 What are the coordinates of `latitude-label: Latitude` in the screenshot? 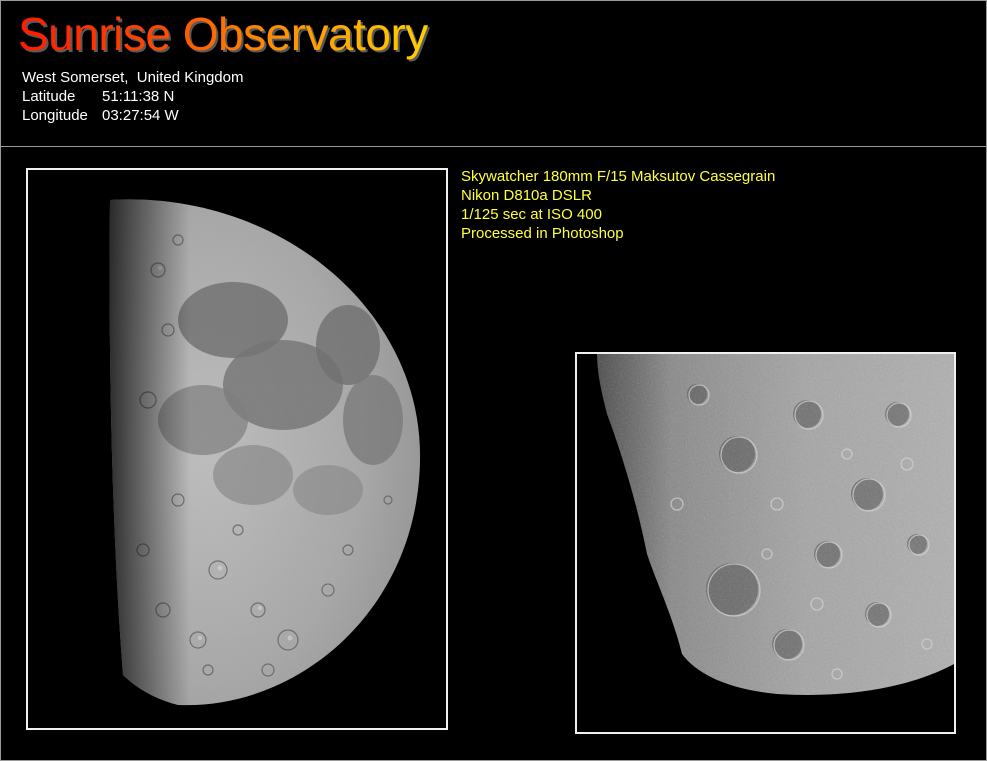 It's located at (49, 96).